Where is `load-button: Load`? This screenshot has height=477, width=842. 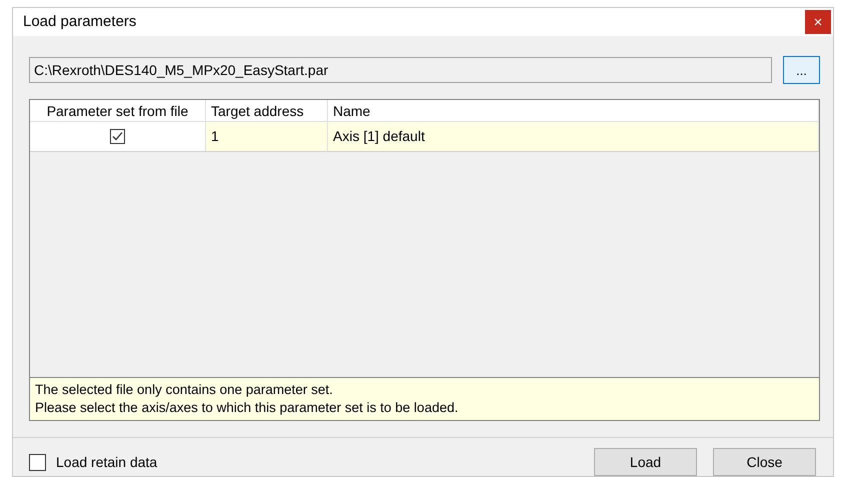 load-button: Load is located at coordinates (645, 462).